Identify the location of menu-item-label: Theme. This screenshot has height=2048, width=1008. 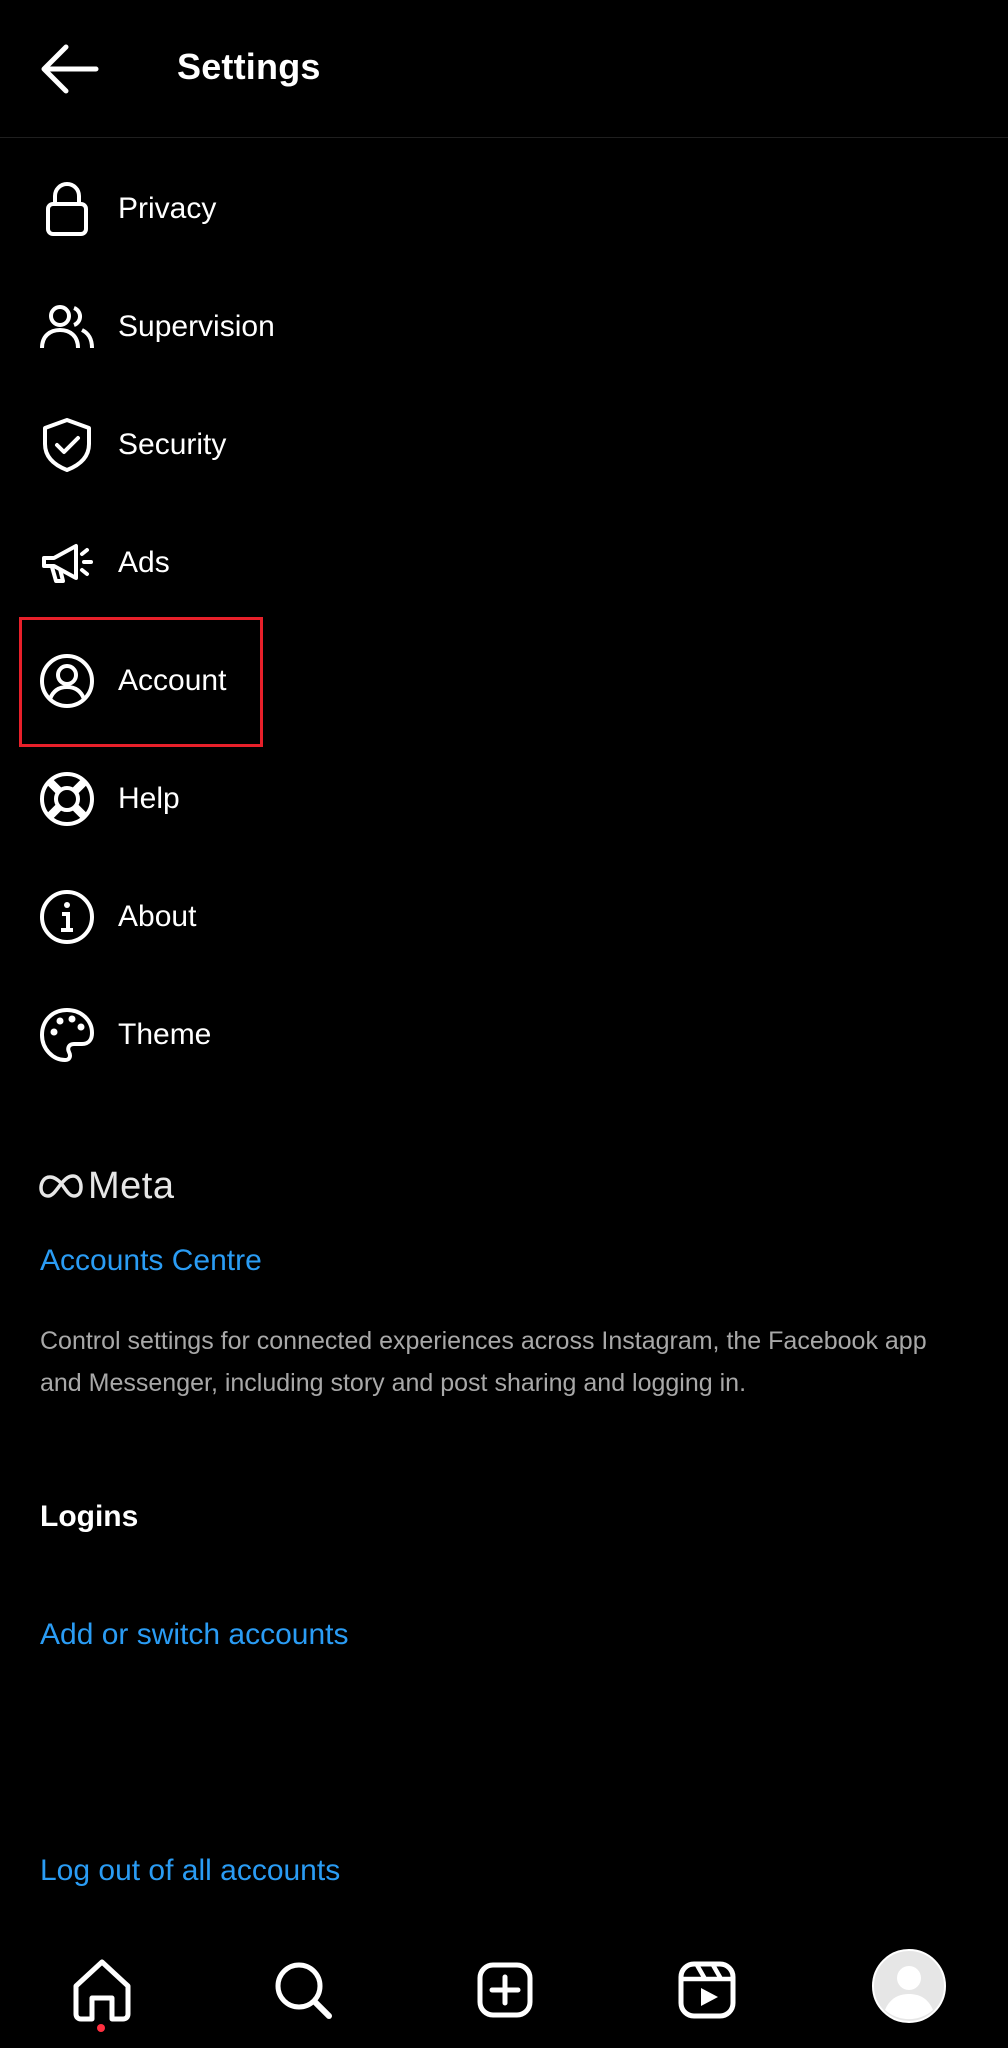
(165, 1034).